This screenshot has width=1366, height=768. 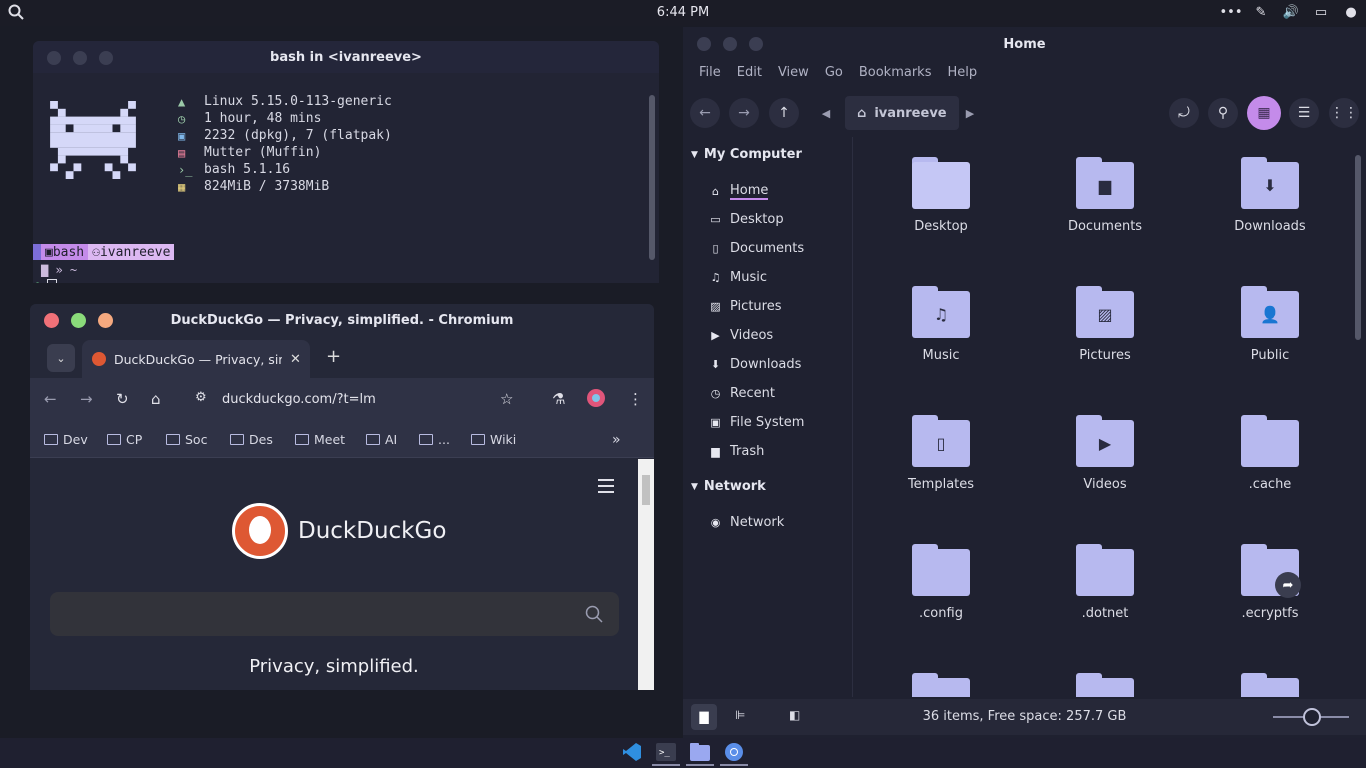 I want to click on sidebar-item-videos: ▶ Videos, so click(x=741, y=335).